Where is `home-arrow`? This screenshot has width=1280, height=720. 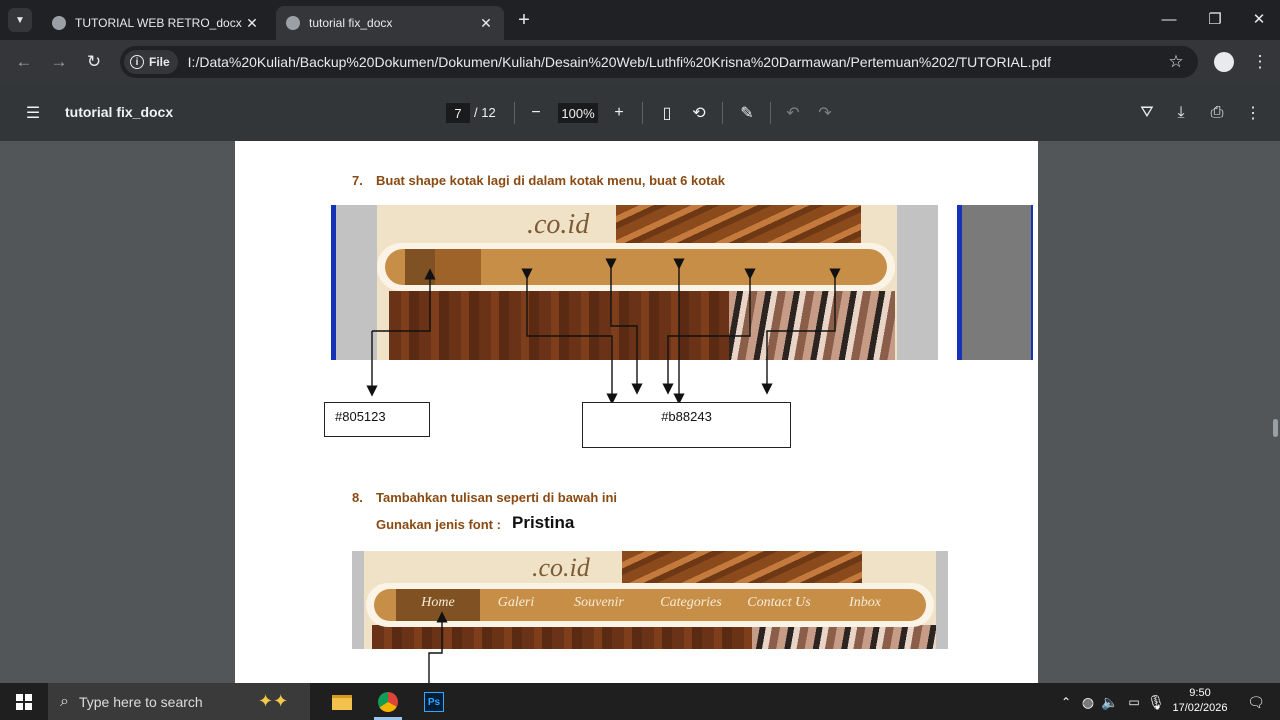 home-arrow is located at coordinates (438, 647).